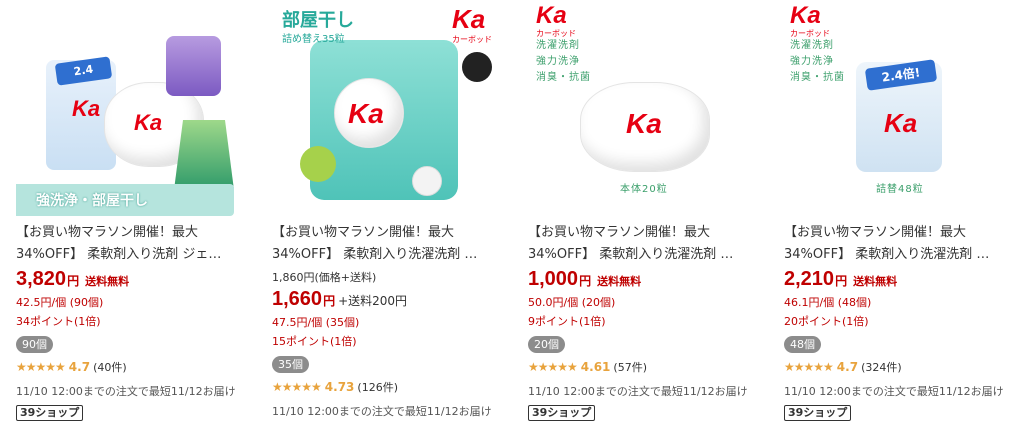 Image resolution: width=1024 pixels, height=443 pixels. What do you see at coordinates (34, 344) in the screenshot?
I see `quantity-badge: 90個` at bounding box center [34, 344].